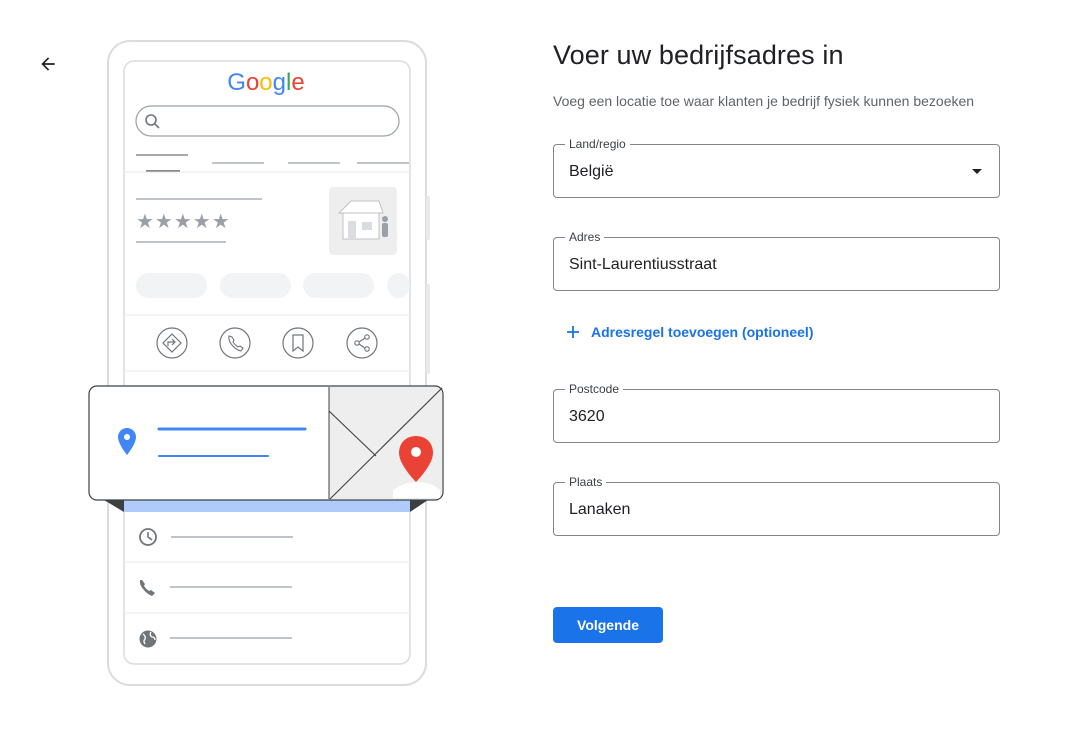  I want to click on next-button: Volgende, so click(608, 625).